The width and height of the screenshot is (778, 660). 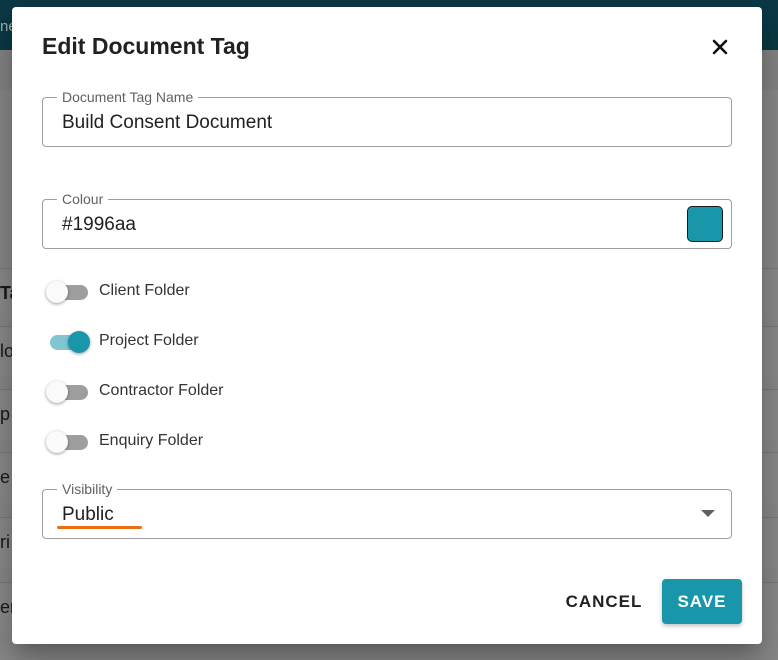 What do you see at coordinates (161, 390) in the screenshot?
I see `contractor-folder-label: Contractor Folder` at bounding box center [161, 390].